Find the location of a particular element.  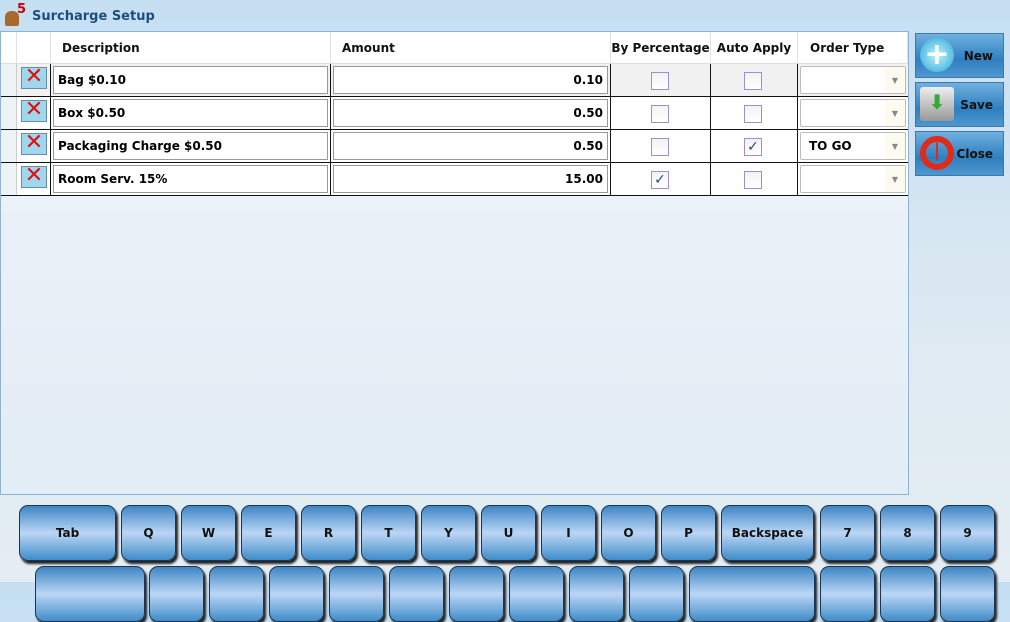

key-t: T is located at coordinates (388, 533).